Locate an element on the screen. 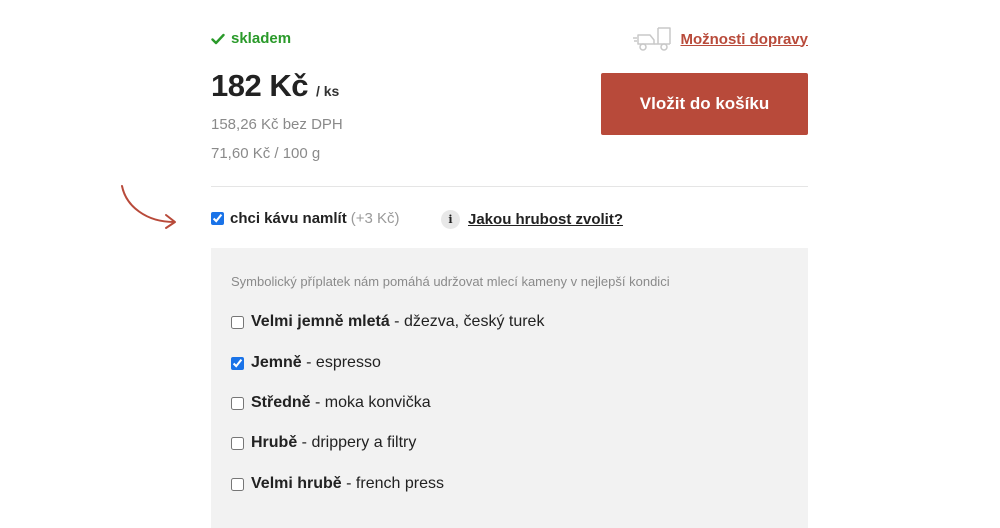 This screenshot has height=528, width=1000. grind-option-label: Hrubě - drippery a filtry is located at coordinates (334, 442).